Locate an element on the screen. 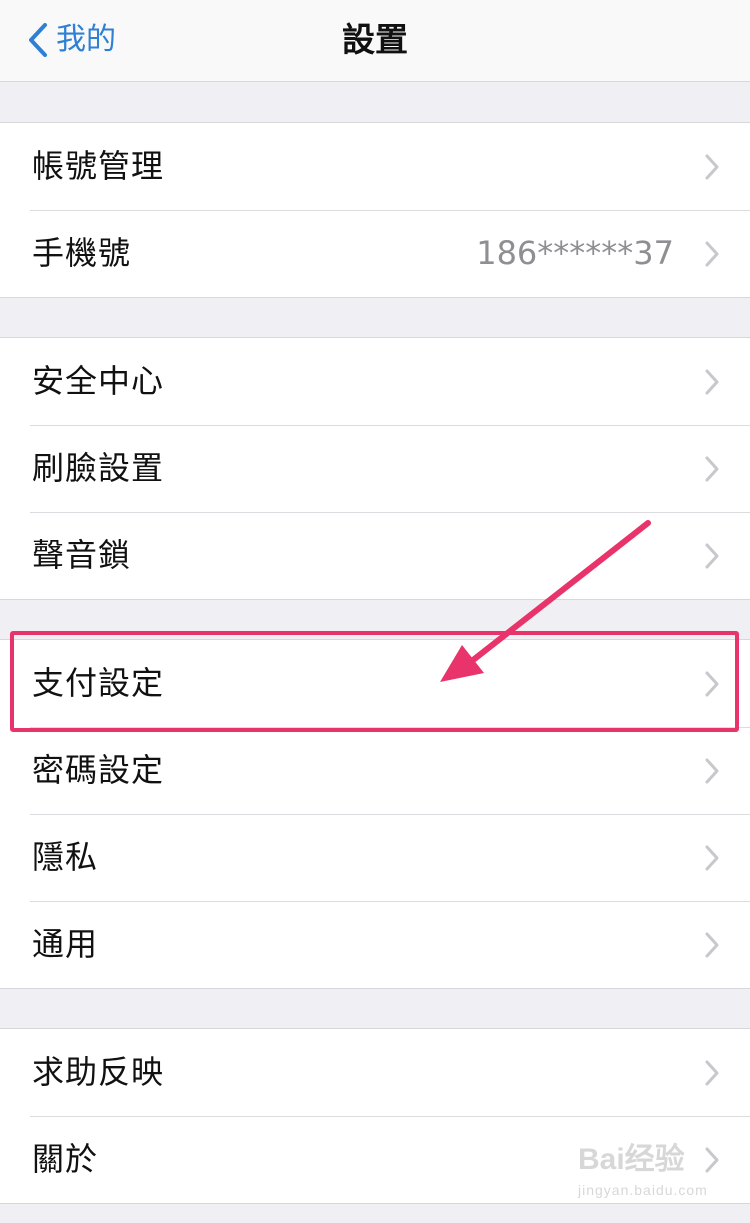 The image size is (750, 1223). row-voice-lock: 聲音鎖 is located at coordinates (375, 555).